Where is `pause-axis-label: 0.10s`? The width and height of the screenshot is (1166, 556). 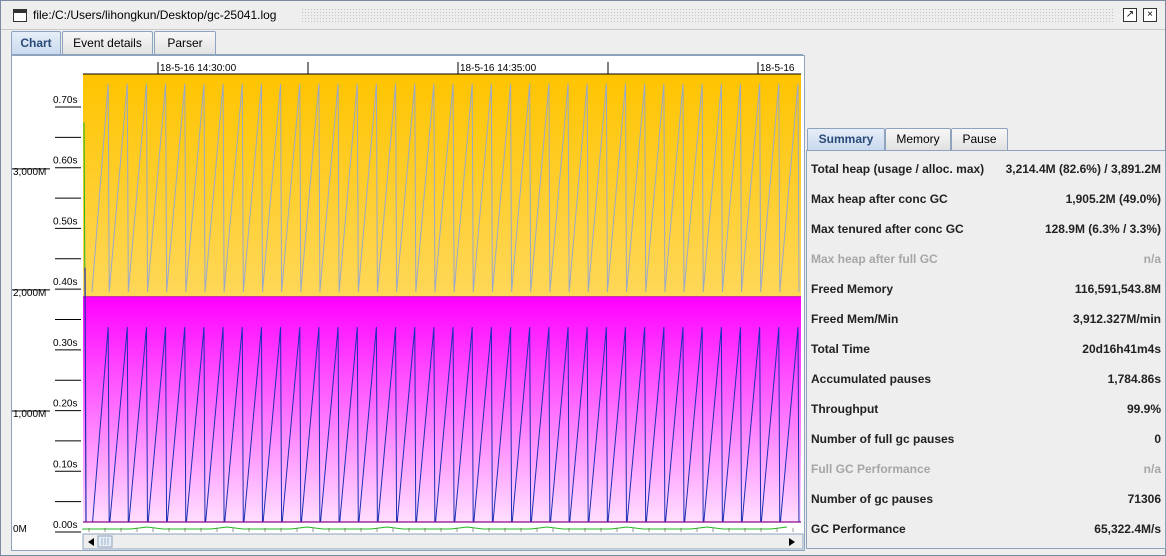 pause-axis-label: 0.10s is located at coordinates (65, 464).